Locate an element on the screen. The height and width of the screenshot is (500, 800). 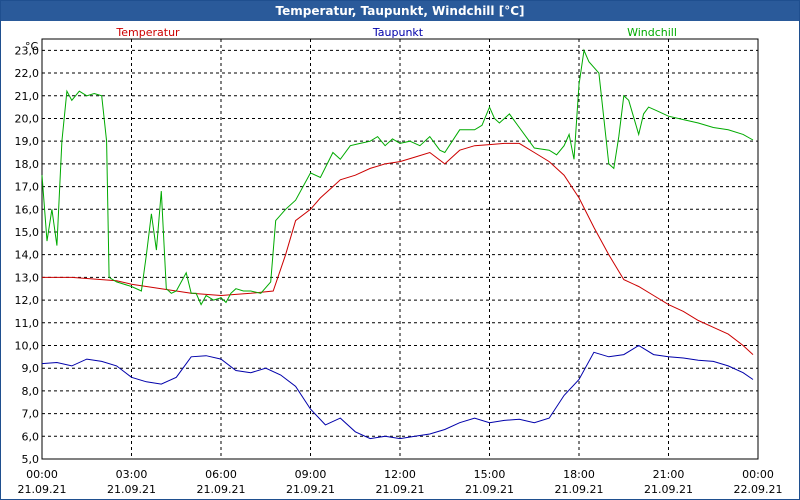
y-tick-label: 8,0 is located at coordinates (31, 391).